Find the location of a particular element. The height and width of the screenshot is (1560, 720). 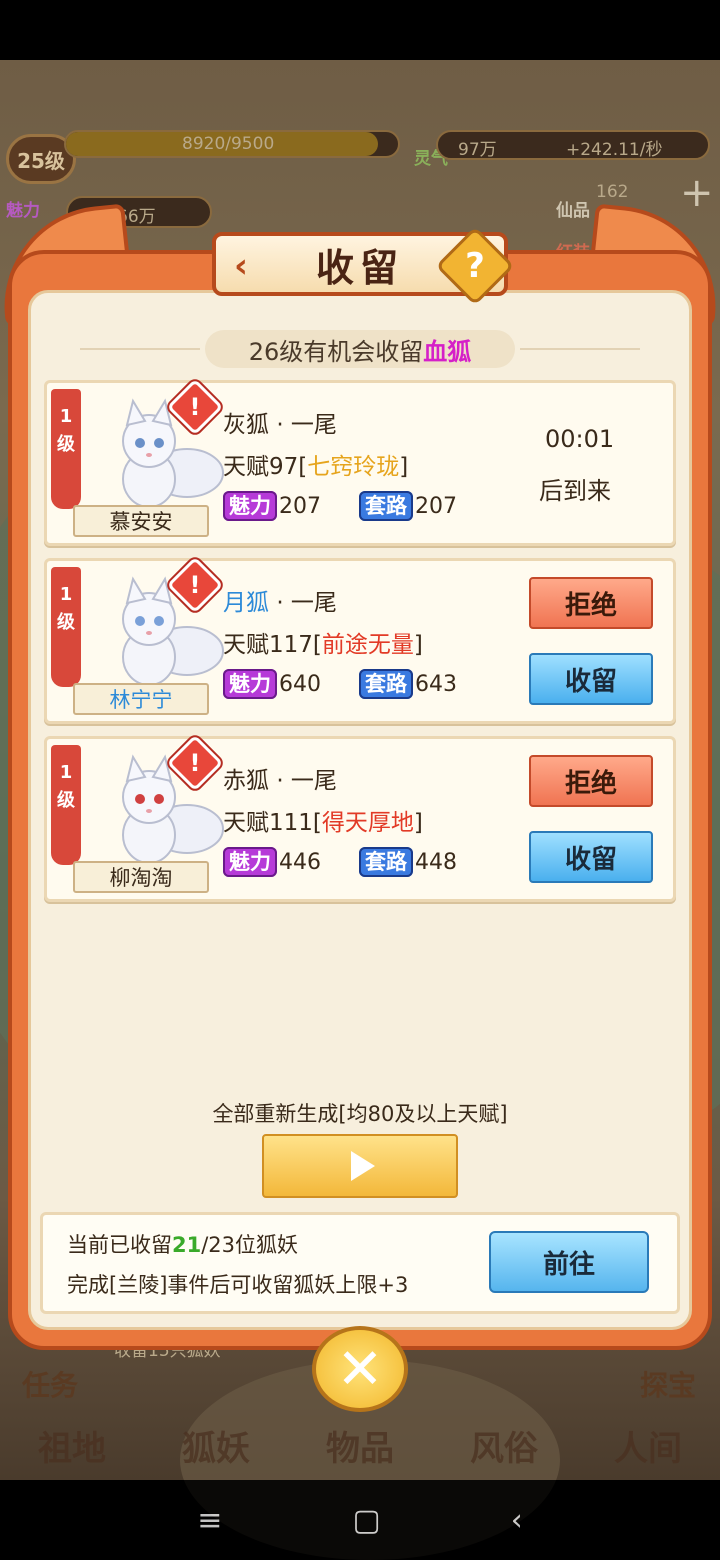

close-button: ✕ is located at coordinates (360, 1369).